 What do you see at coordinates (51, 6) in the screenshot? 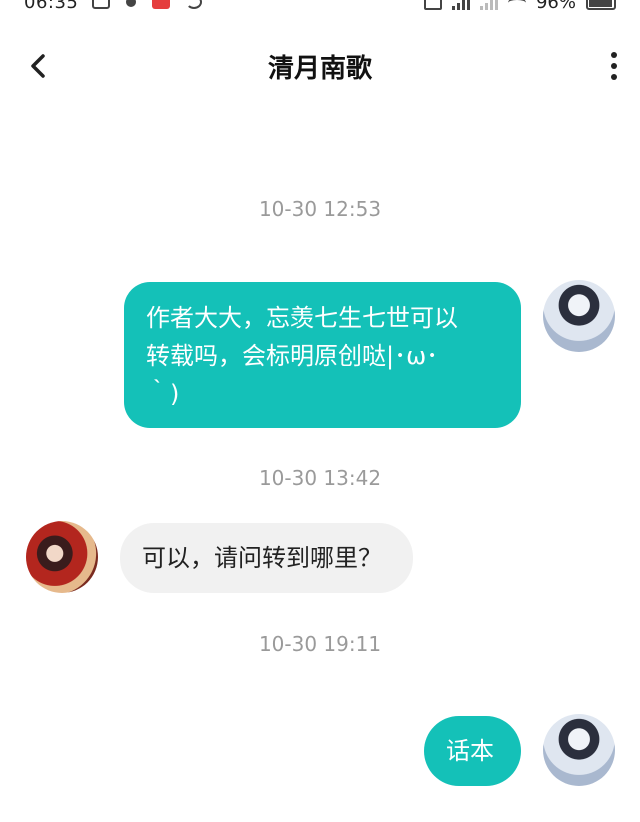
I see `status-time: 06:35` at bounding box center [51, 6].